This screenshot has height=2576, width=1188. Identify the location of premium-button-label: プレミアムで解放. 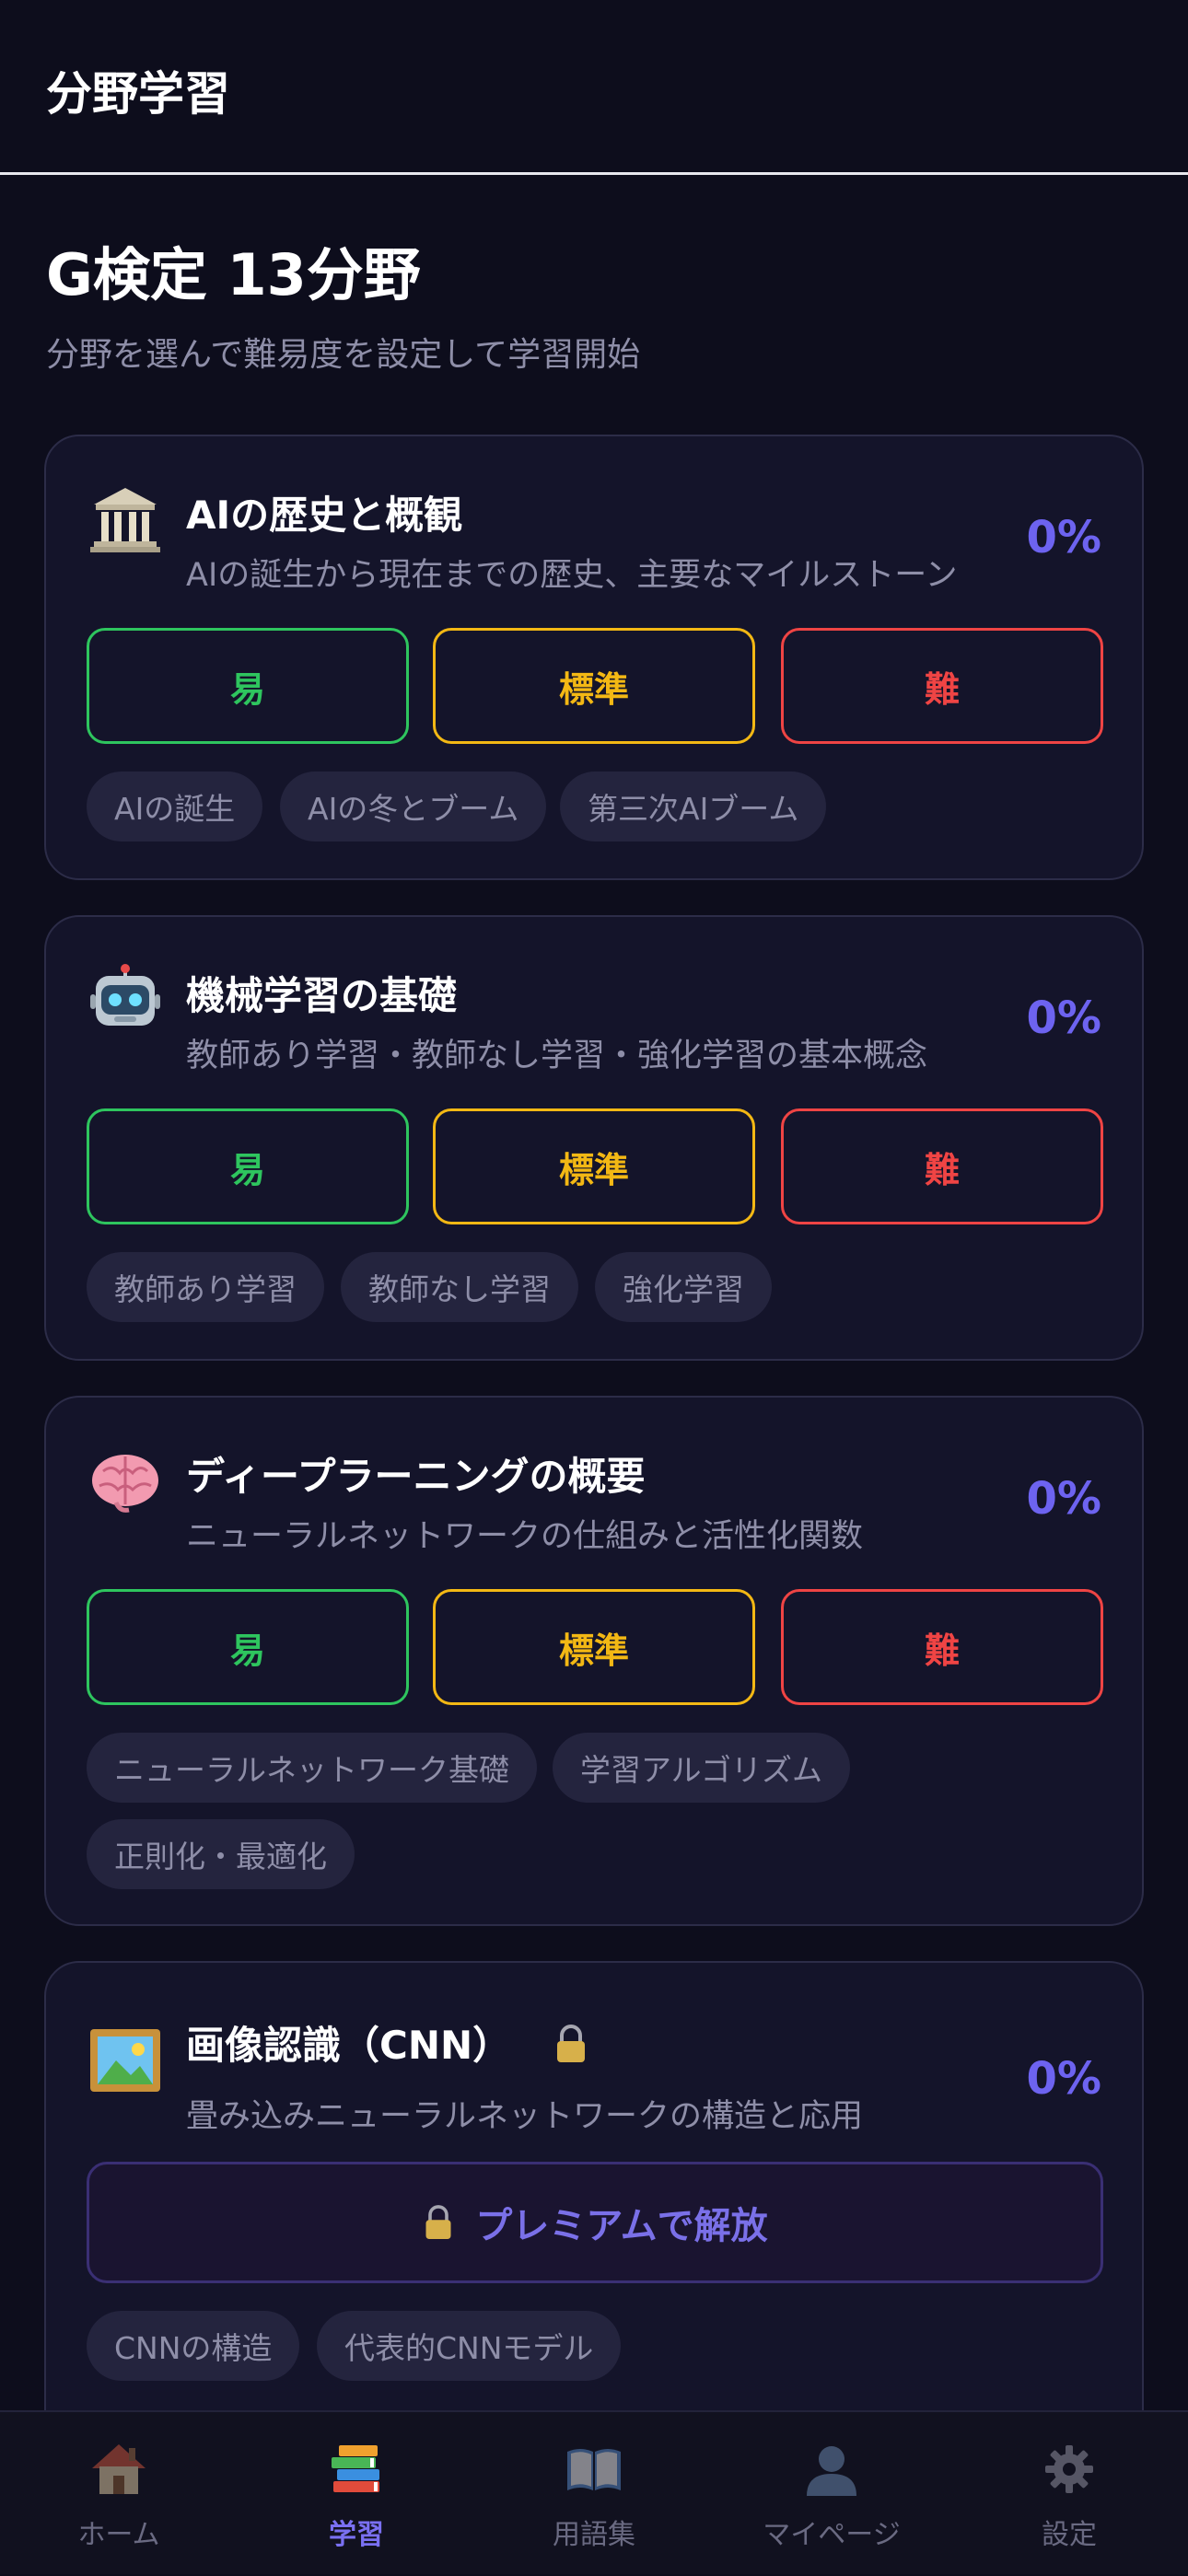
(621, 2226).